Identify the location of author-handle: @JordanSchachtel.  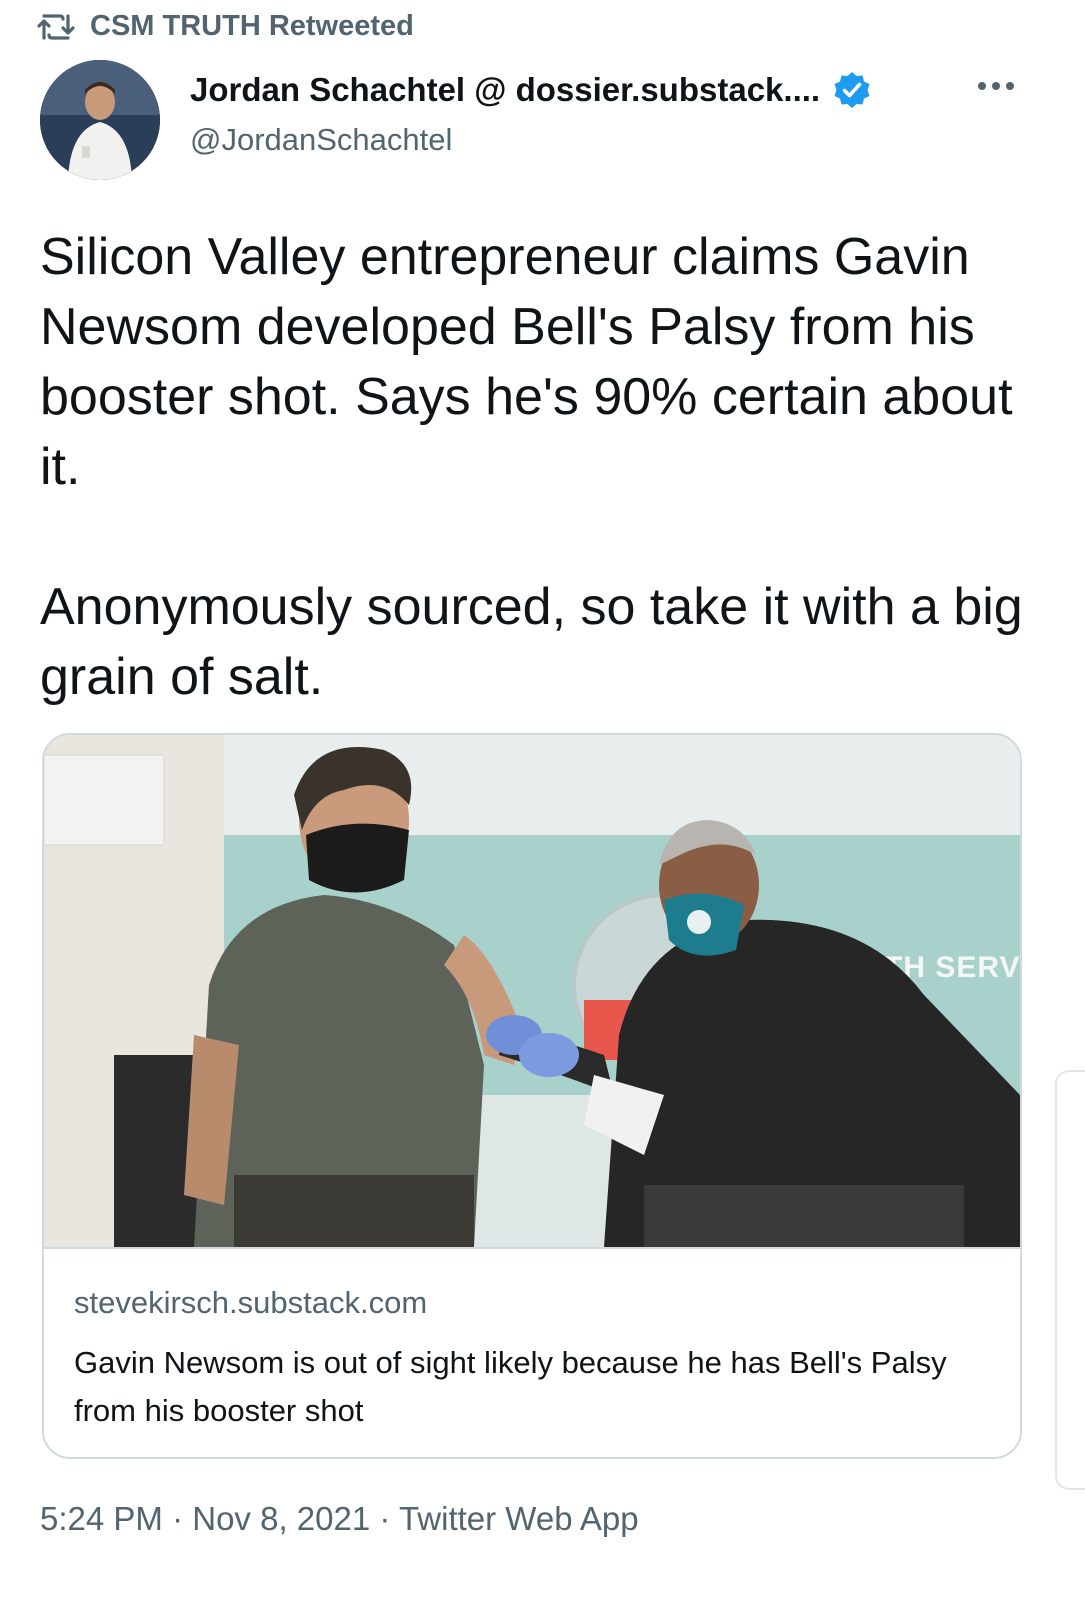
(321, 140).